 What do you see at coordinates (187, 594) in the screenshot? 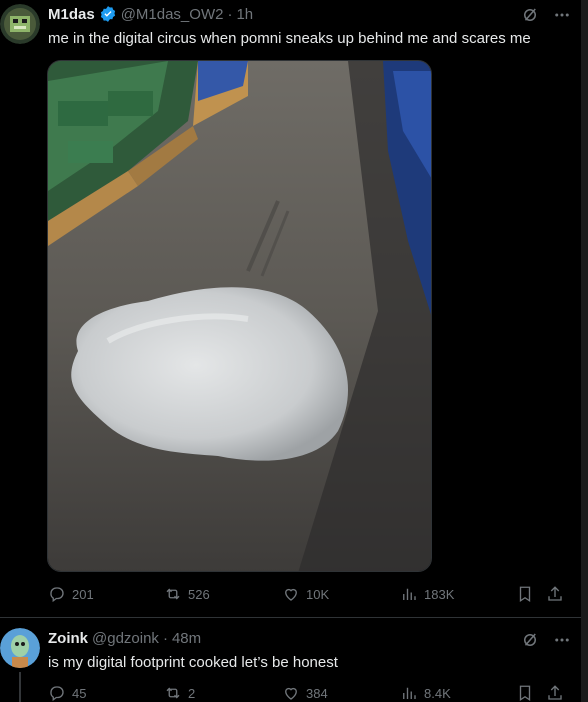
I see `repost-button: 526` at bounding box center [187, 594].